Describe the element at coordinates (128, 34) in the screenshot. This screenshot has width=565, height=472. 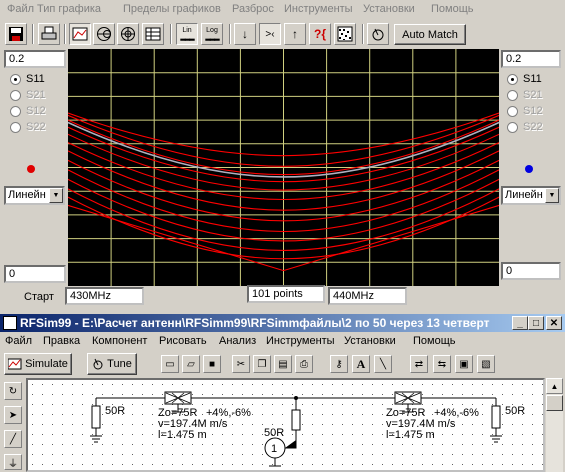
I see `polar-chart-icon` at that location.